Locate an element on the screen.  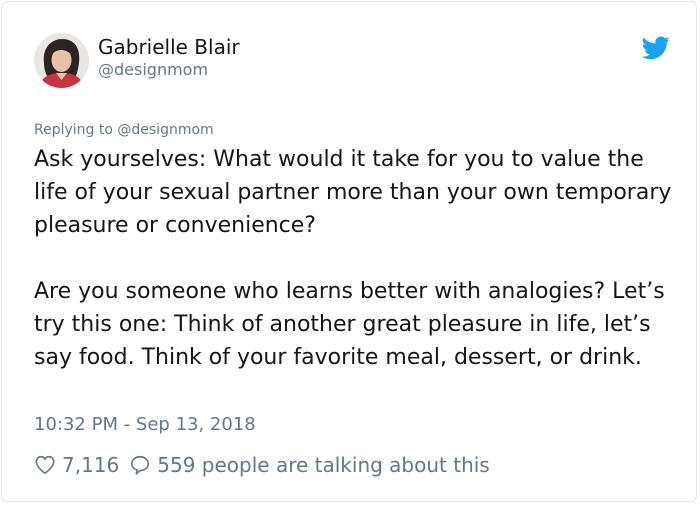
reply-context: Replying to @designmom is located at coordinates (124, 130).